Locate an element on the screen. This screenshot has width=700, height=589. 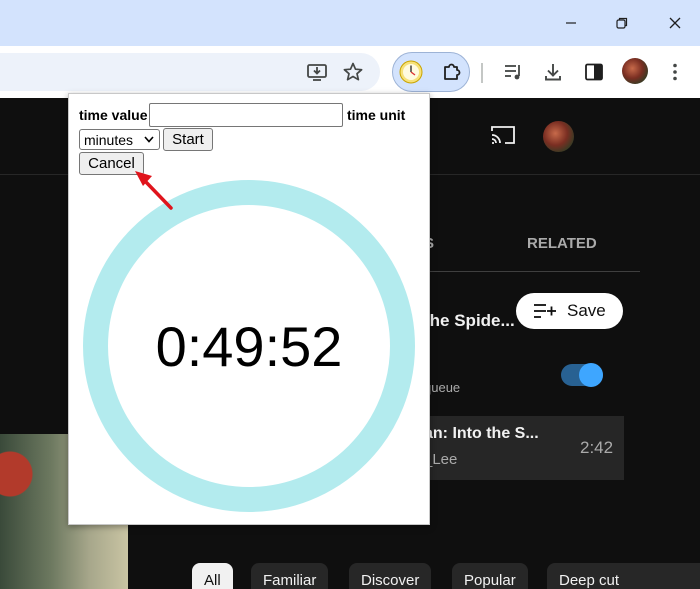
cancel-button: Cancel is located at coordinates (111, 163).